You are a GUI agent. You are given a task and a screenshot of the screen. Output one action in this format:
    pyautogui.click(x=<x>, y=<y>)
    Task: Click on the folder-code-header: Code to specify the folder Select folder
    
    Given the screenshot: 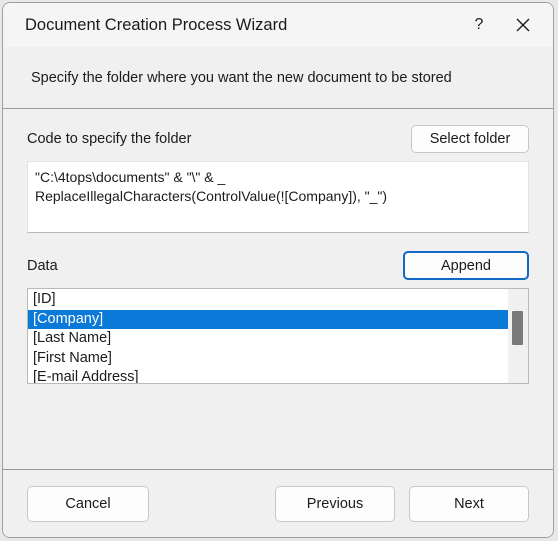 What is the action you would take?
    pyautogui.click(x=278, y=139)
    